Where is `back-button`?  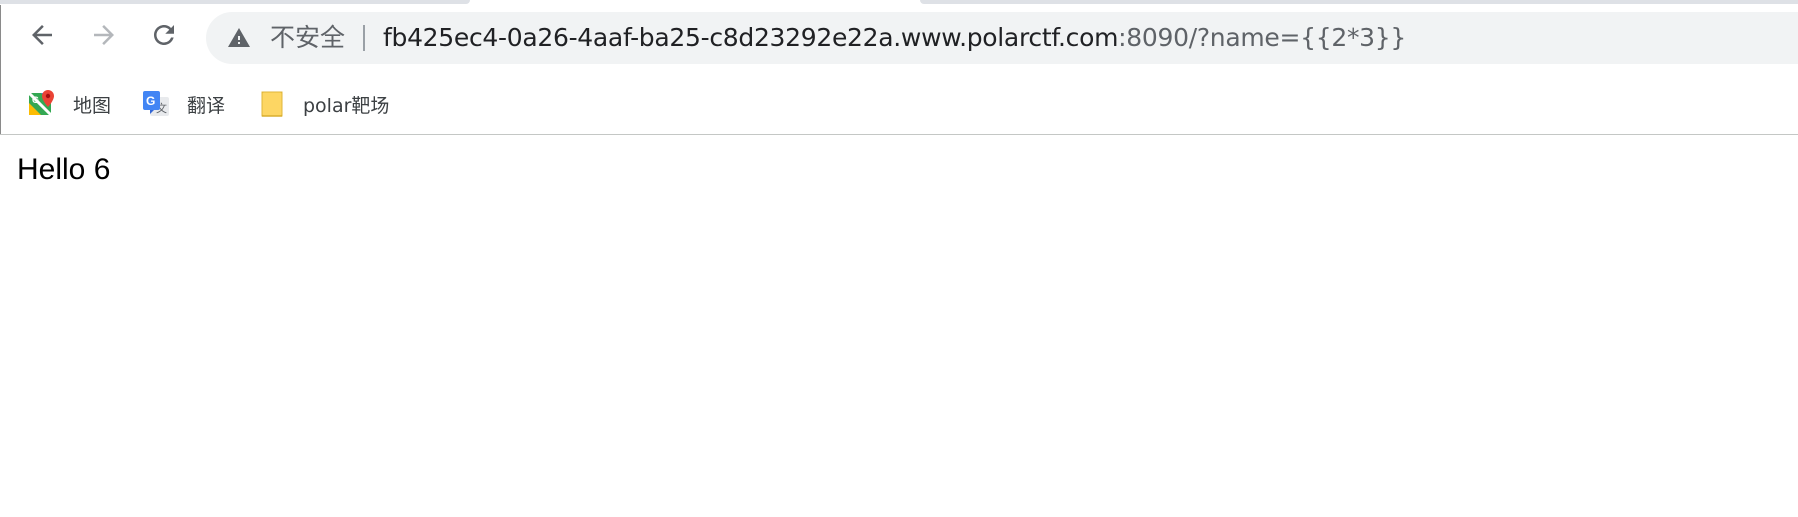
back-button is located at coordinates (42, 35).